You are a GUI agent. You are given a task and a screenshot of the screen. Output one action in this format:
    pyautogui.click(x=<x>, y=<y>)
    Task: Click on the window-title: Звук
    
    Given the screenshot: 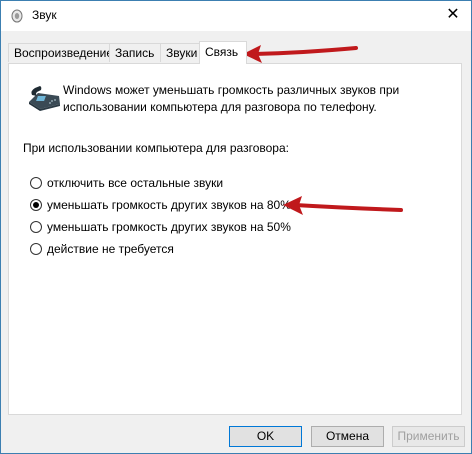 What is the action you would take?
    pyautogui.click(x=44, y=15)
    